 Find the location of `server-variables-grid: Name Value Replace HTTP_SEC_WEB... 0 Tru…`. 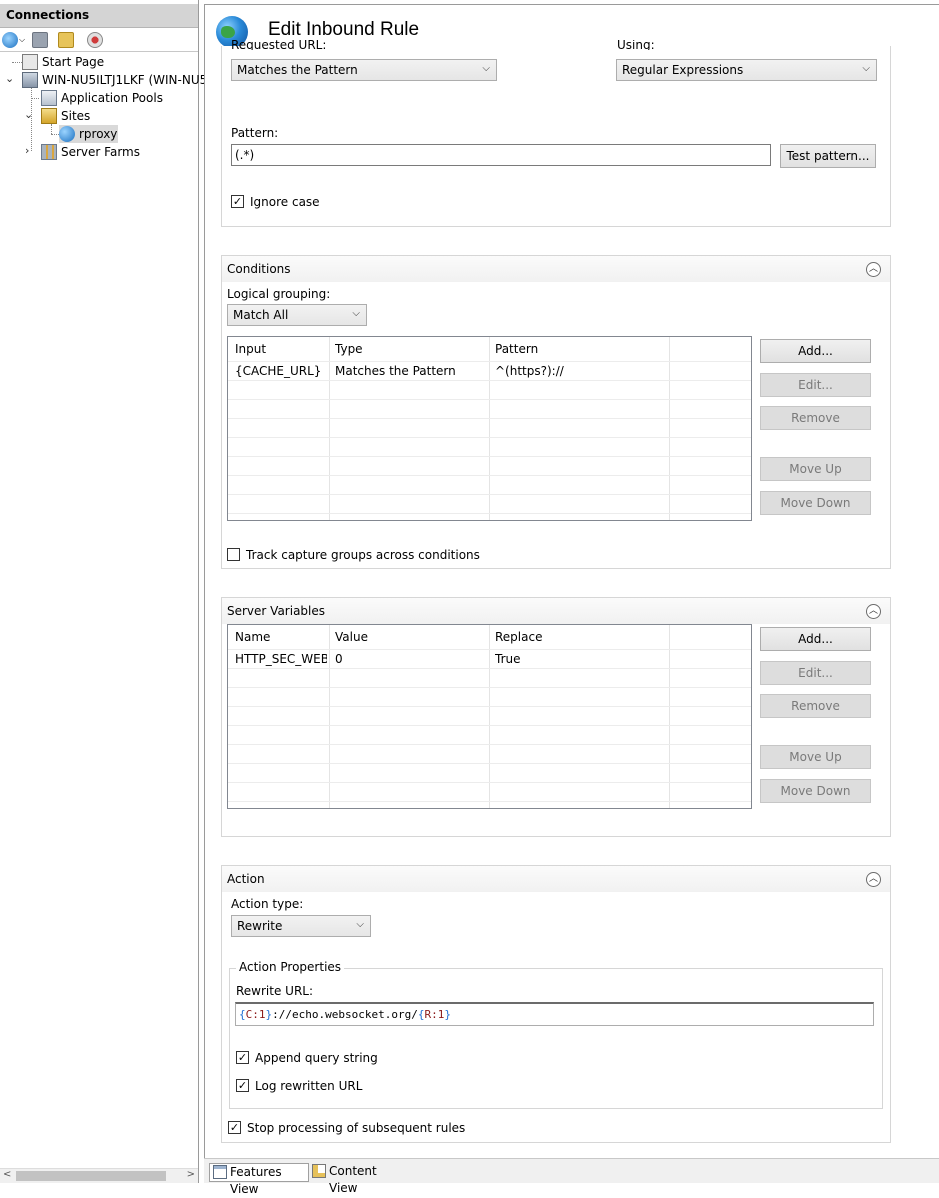

server-variables-grid: Name Value Replace HTTP_SEC_WEB... 0 Tru… is located at coordinates (489, 716).